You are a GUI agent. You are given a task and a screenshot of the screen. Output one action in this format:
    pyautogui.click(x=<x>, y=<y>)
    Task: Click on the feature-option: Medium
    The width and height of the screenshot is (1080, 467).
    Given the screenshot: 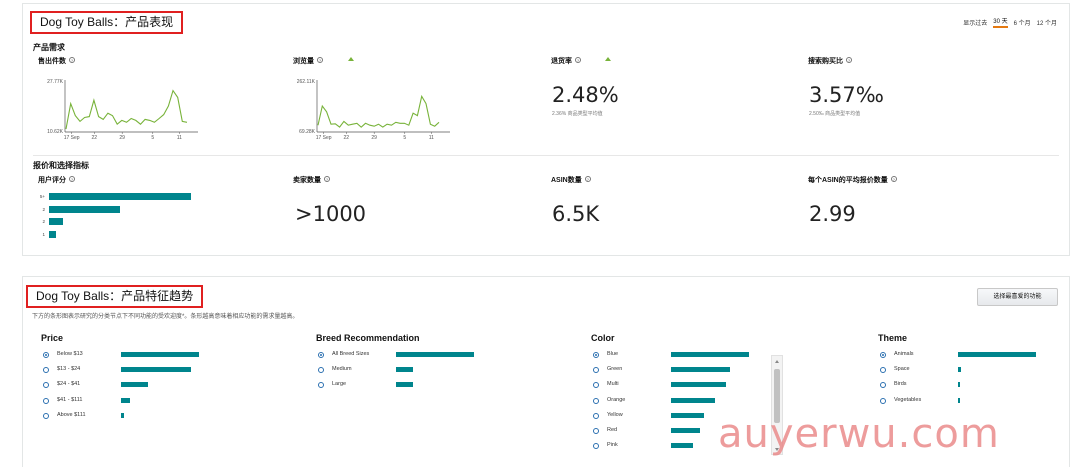 What is the action you would take?
    pyautogui.click(x=436, y=373)
    